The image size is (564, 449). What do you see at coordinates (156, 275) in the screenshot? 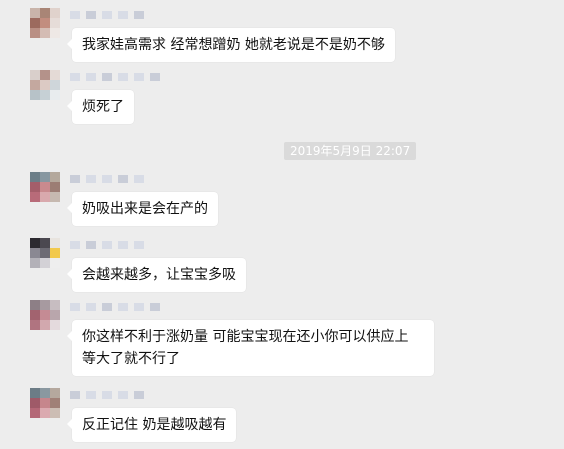
I see `message-bubble: 会越来越多，让宝宝多吸` at bounding box center [156, 275].